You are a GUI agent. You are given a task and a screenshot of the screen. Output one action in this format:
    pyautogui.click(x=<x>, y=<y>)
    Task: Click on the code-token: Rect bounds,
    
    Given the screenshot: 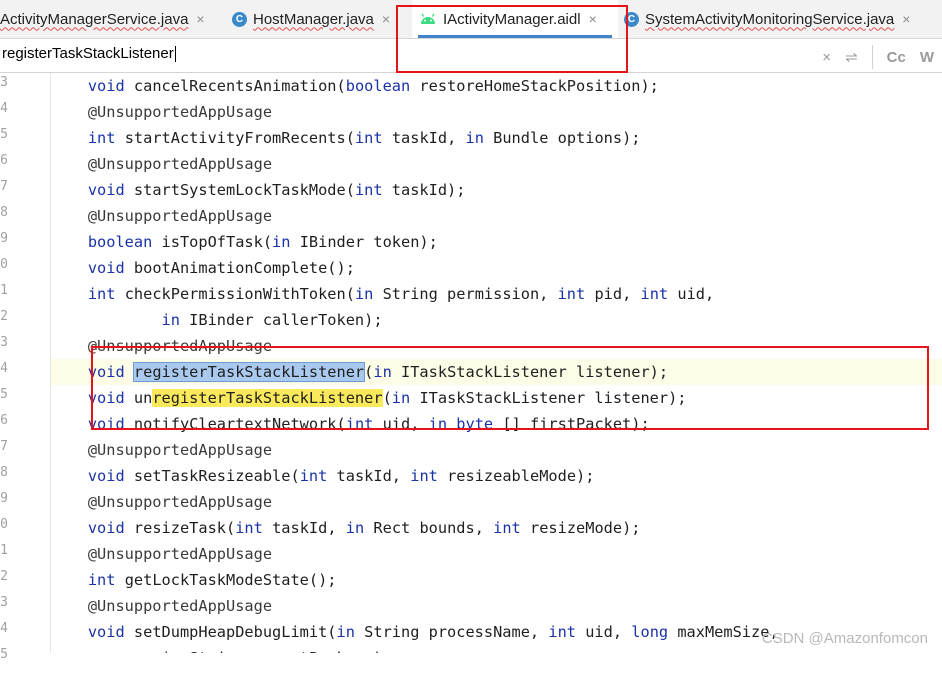 What is the action you would take?
    pyautogui.click(x=433, y=528)
    